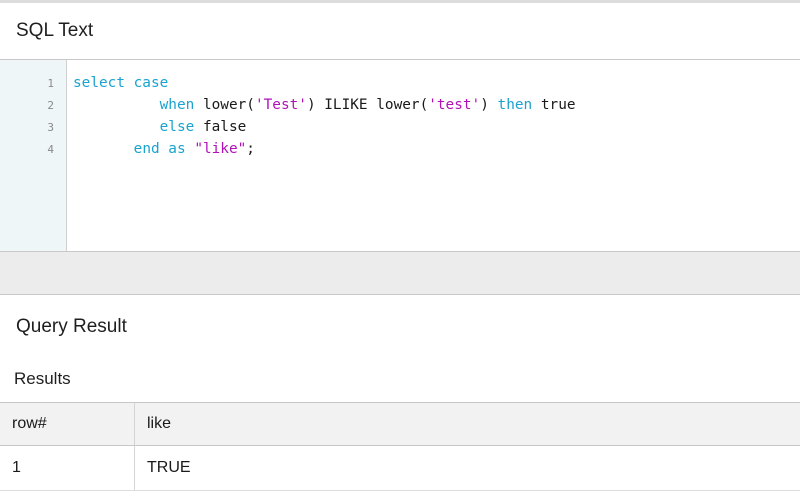 The width and height of the screenshot is (800, 493). Describe the element at coordinates (50, 105) in the screenshot. I see `line-number: 2` at that location.